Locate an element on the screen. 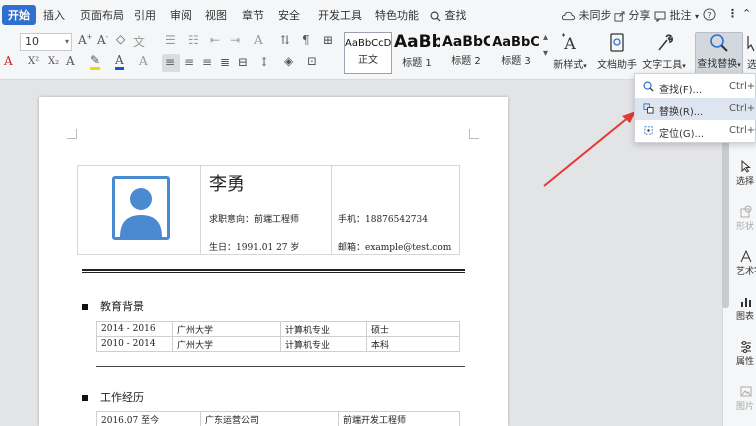  shrink-font-icon: A- is located at coordinates (102, 40).